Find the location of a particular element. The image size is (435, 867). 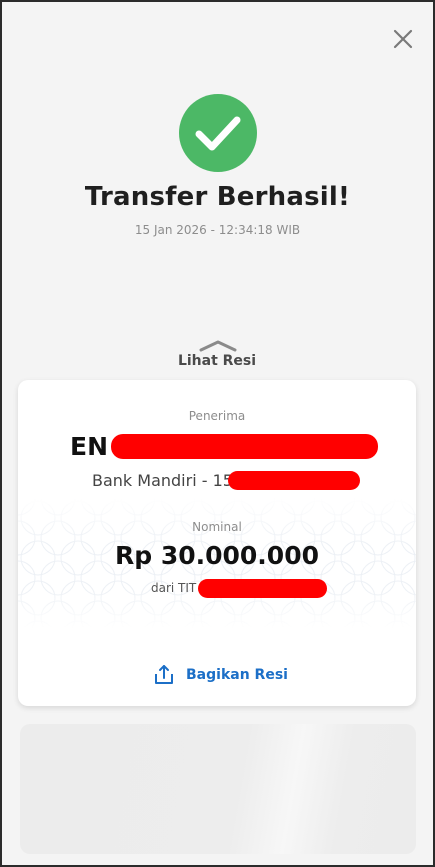

close-icon is located at coordinates (403, 39).